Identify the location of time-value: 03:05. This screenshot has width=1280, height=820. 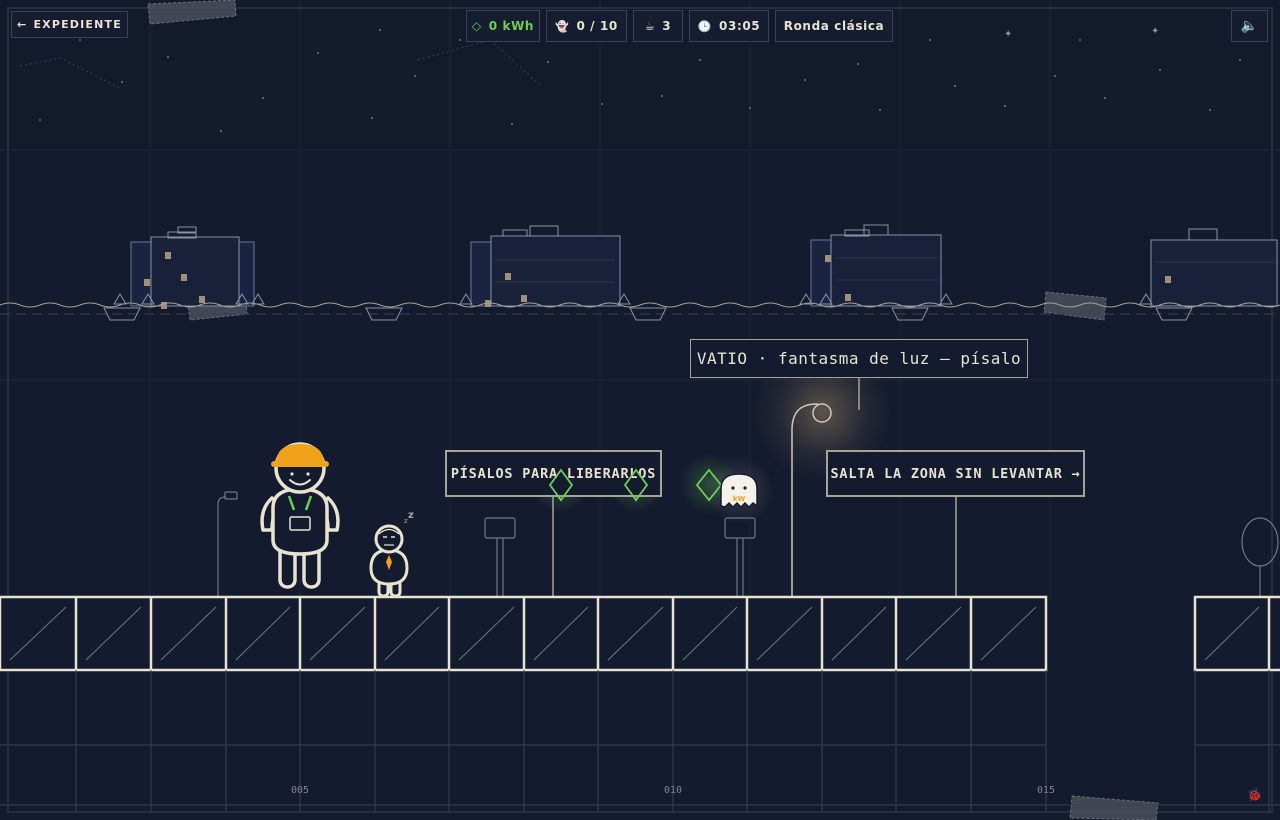
(740, 26).